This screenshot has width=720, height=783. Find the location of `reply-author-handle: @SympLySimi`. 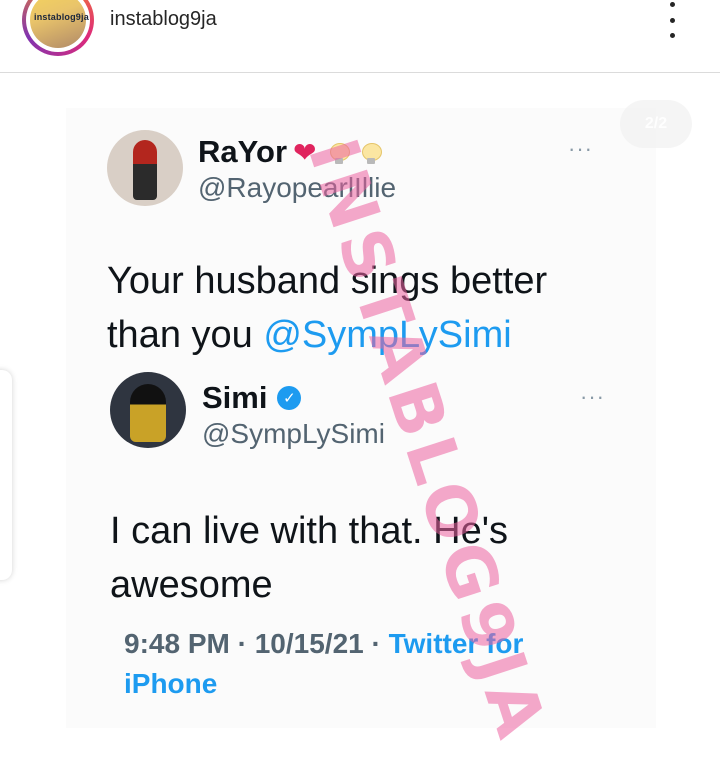

reply-author-handle: @SympLySimi is located at coordinates (293, 433).